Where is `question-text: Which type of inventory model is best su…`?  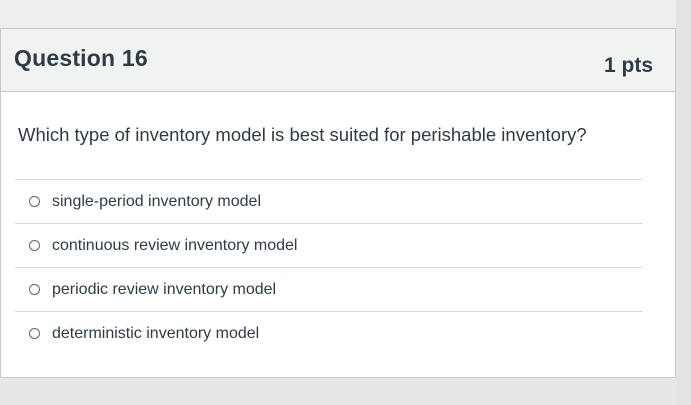 question-text: Which type of inventory model is best su… is located at coordinates (302, 134).